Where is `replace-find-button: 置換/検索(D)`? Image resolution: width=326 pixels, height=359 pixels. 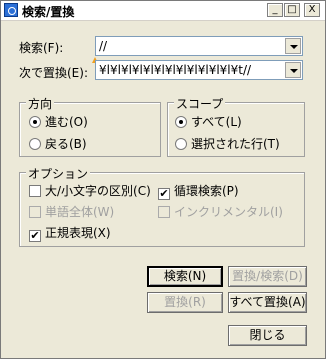 replace-find-button: 置換/検索(D) is located at coordinates (267, 276).